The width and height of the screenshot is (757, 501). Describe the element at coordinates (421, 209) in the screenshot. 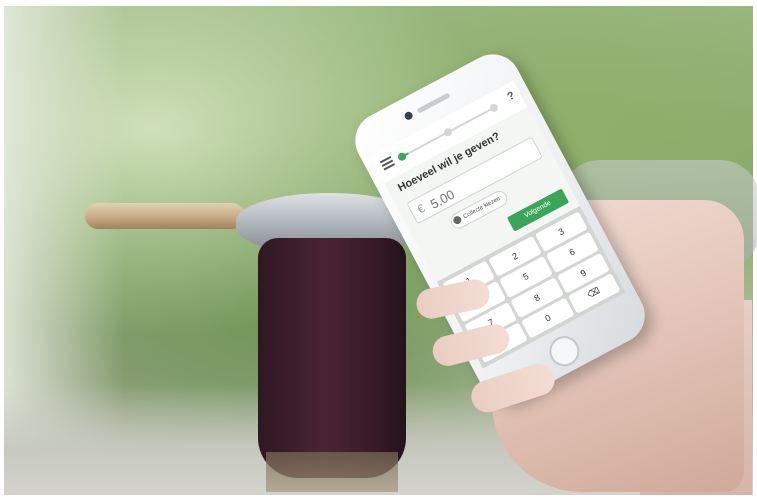

I see `currency-symbol: €` at that location.